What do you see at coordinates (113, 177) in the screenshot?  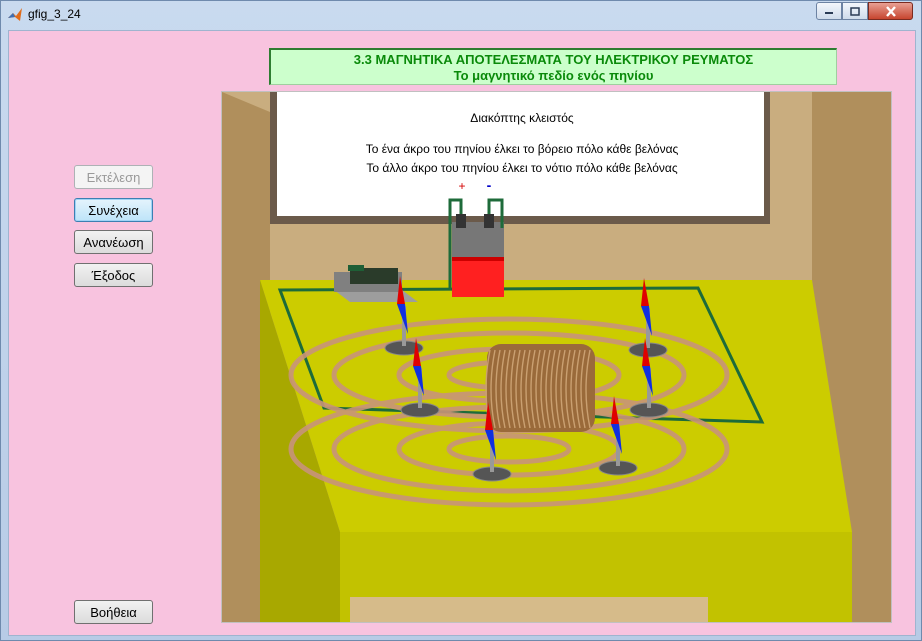 I see `run-button: Εκτέλεση` at bounding box center [113, 177].